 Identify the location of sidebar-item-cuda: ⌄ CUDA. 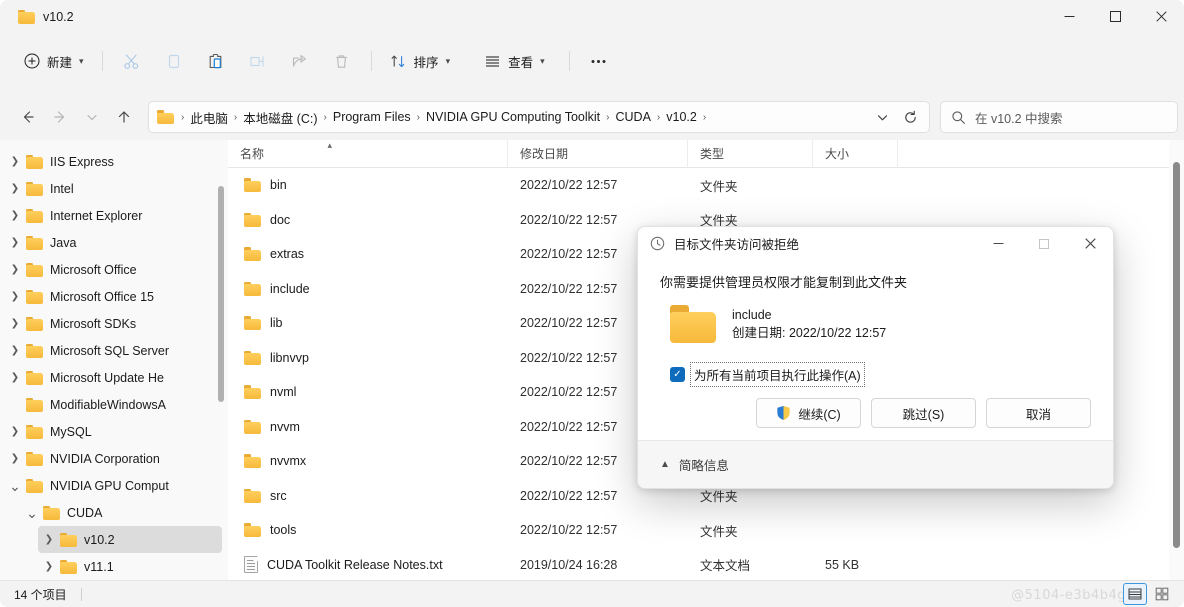
(121, 512).